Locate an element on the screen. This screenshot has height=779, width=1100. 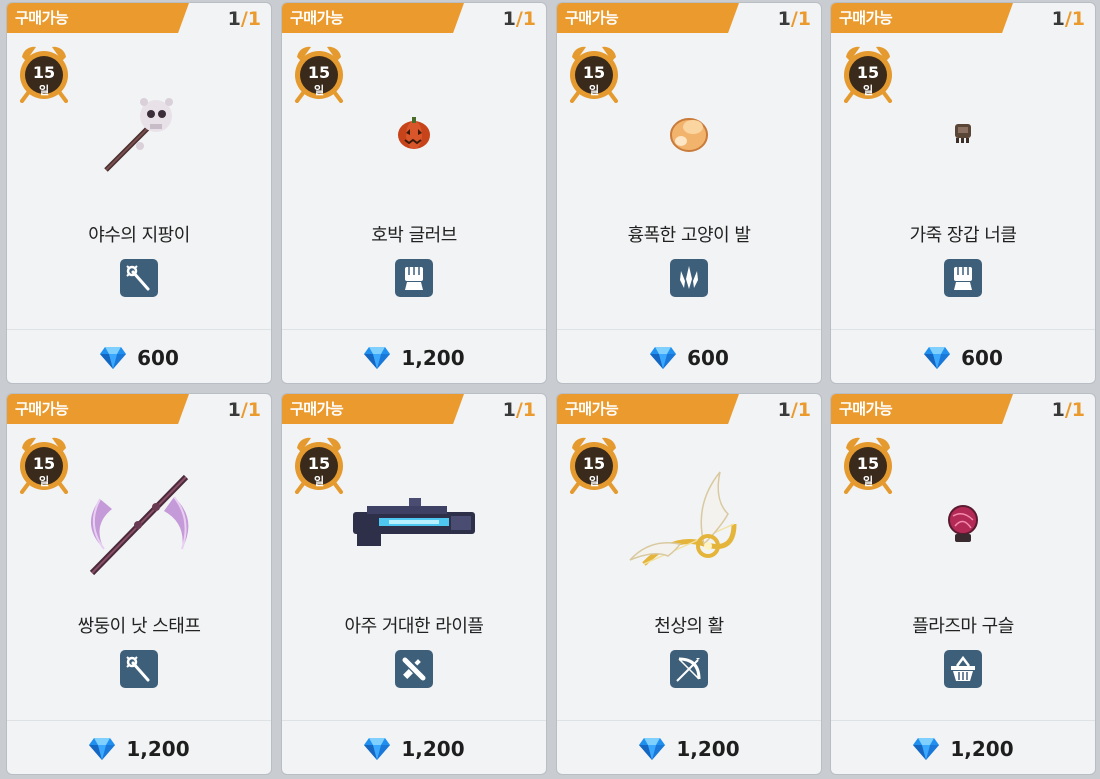
claw-icon is located at coordinates (689, 278).